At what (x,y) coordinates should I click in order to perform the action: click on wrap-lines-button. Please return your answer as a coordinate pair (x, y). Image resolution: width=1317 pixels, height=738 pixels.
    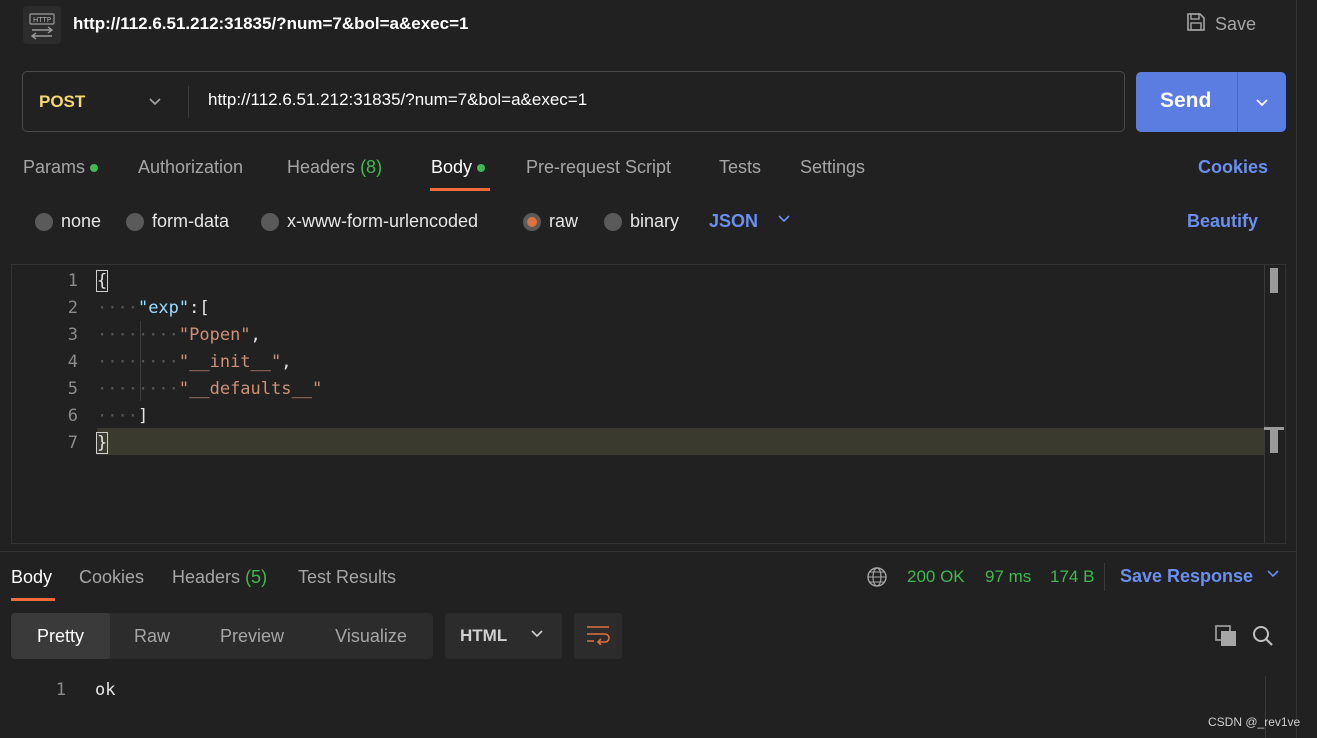
    Looking at the image, I should click on (598, 636).